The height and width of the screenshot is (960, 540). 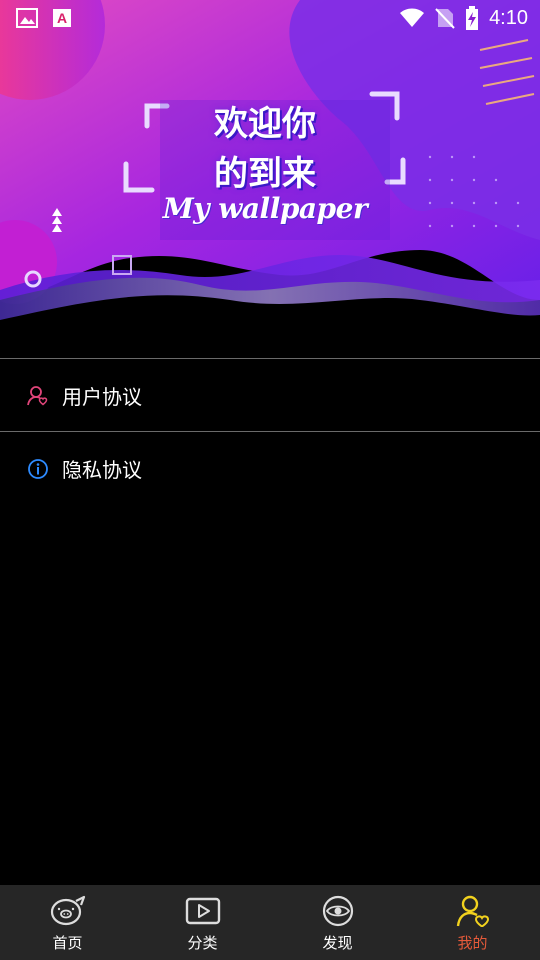 What do you see at coordinates (472, 18) in the screenshot?
I see `battery-charging-icon` at bounding box center [472, 18].